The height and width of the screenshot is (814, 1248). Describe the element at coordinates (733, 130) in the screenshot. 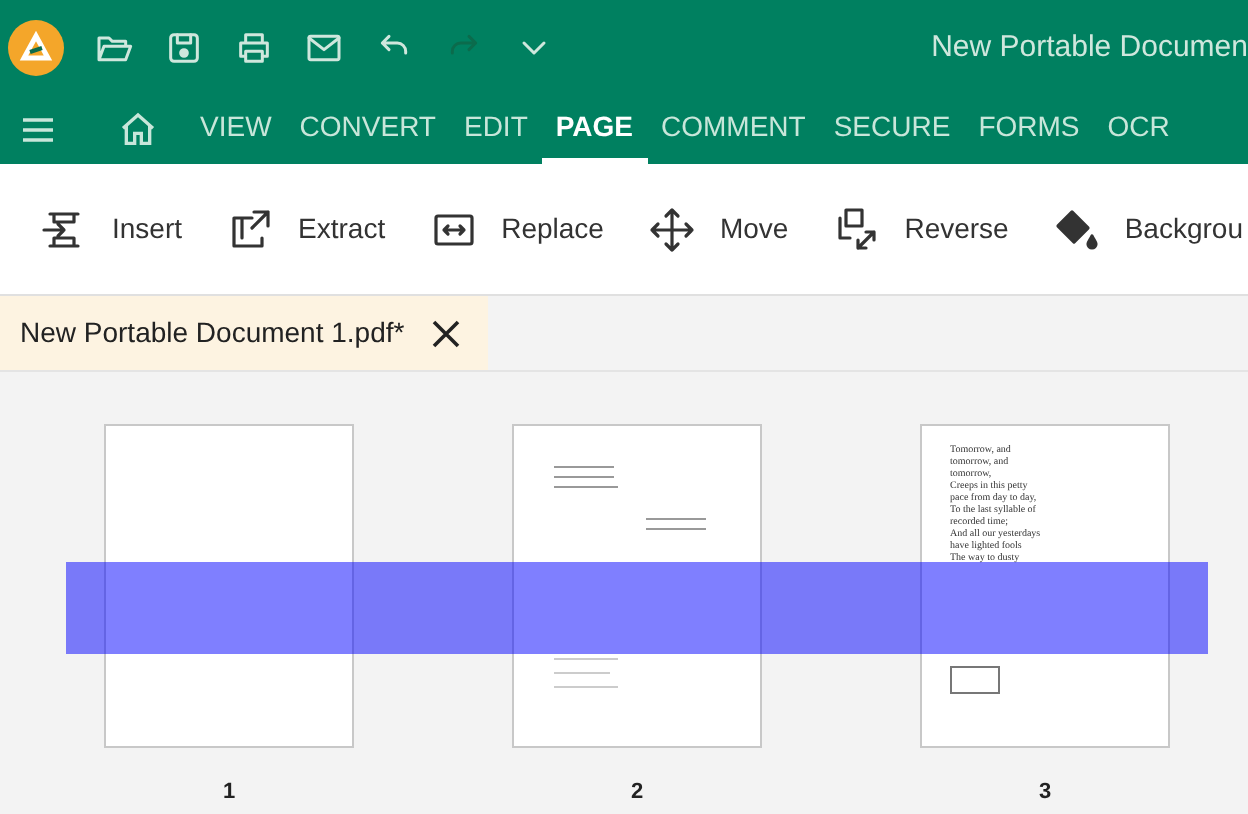

I see `ribbon-tab: COMMENT` at that location.